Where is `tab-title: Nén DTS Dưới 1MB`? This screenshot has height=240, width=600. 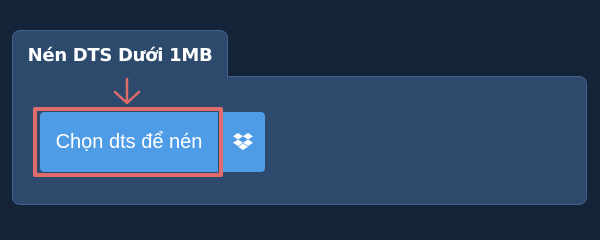 tab-title: Nén DTS Dưới 1MB is located at coordinates (120, 55).